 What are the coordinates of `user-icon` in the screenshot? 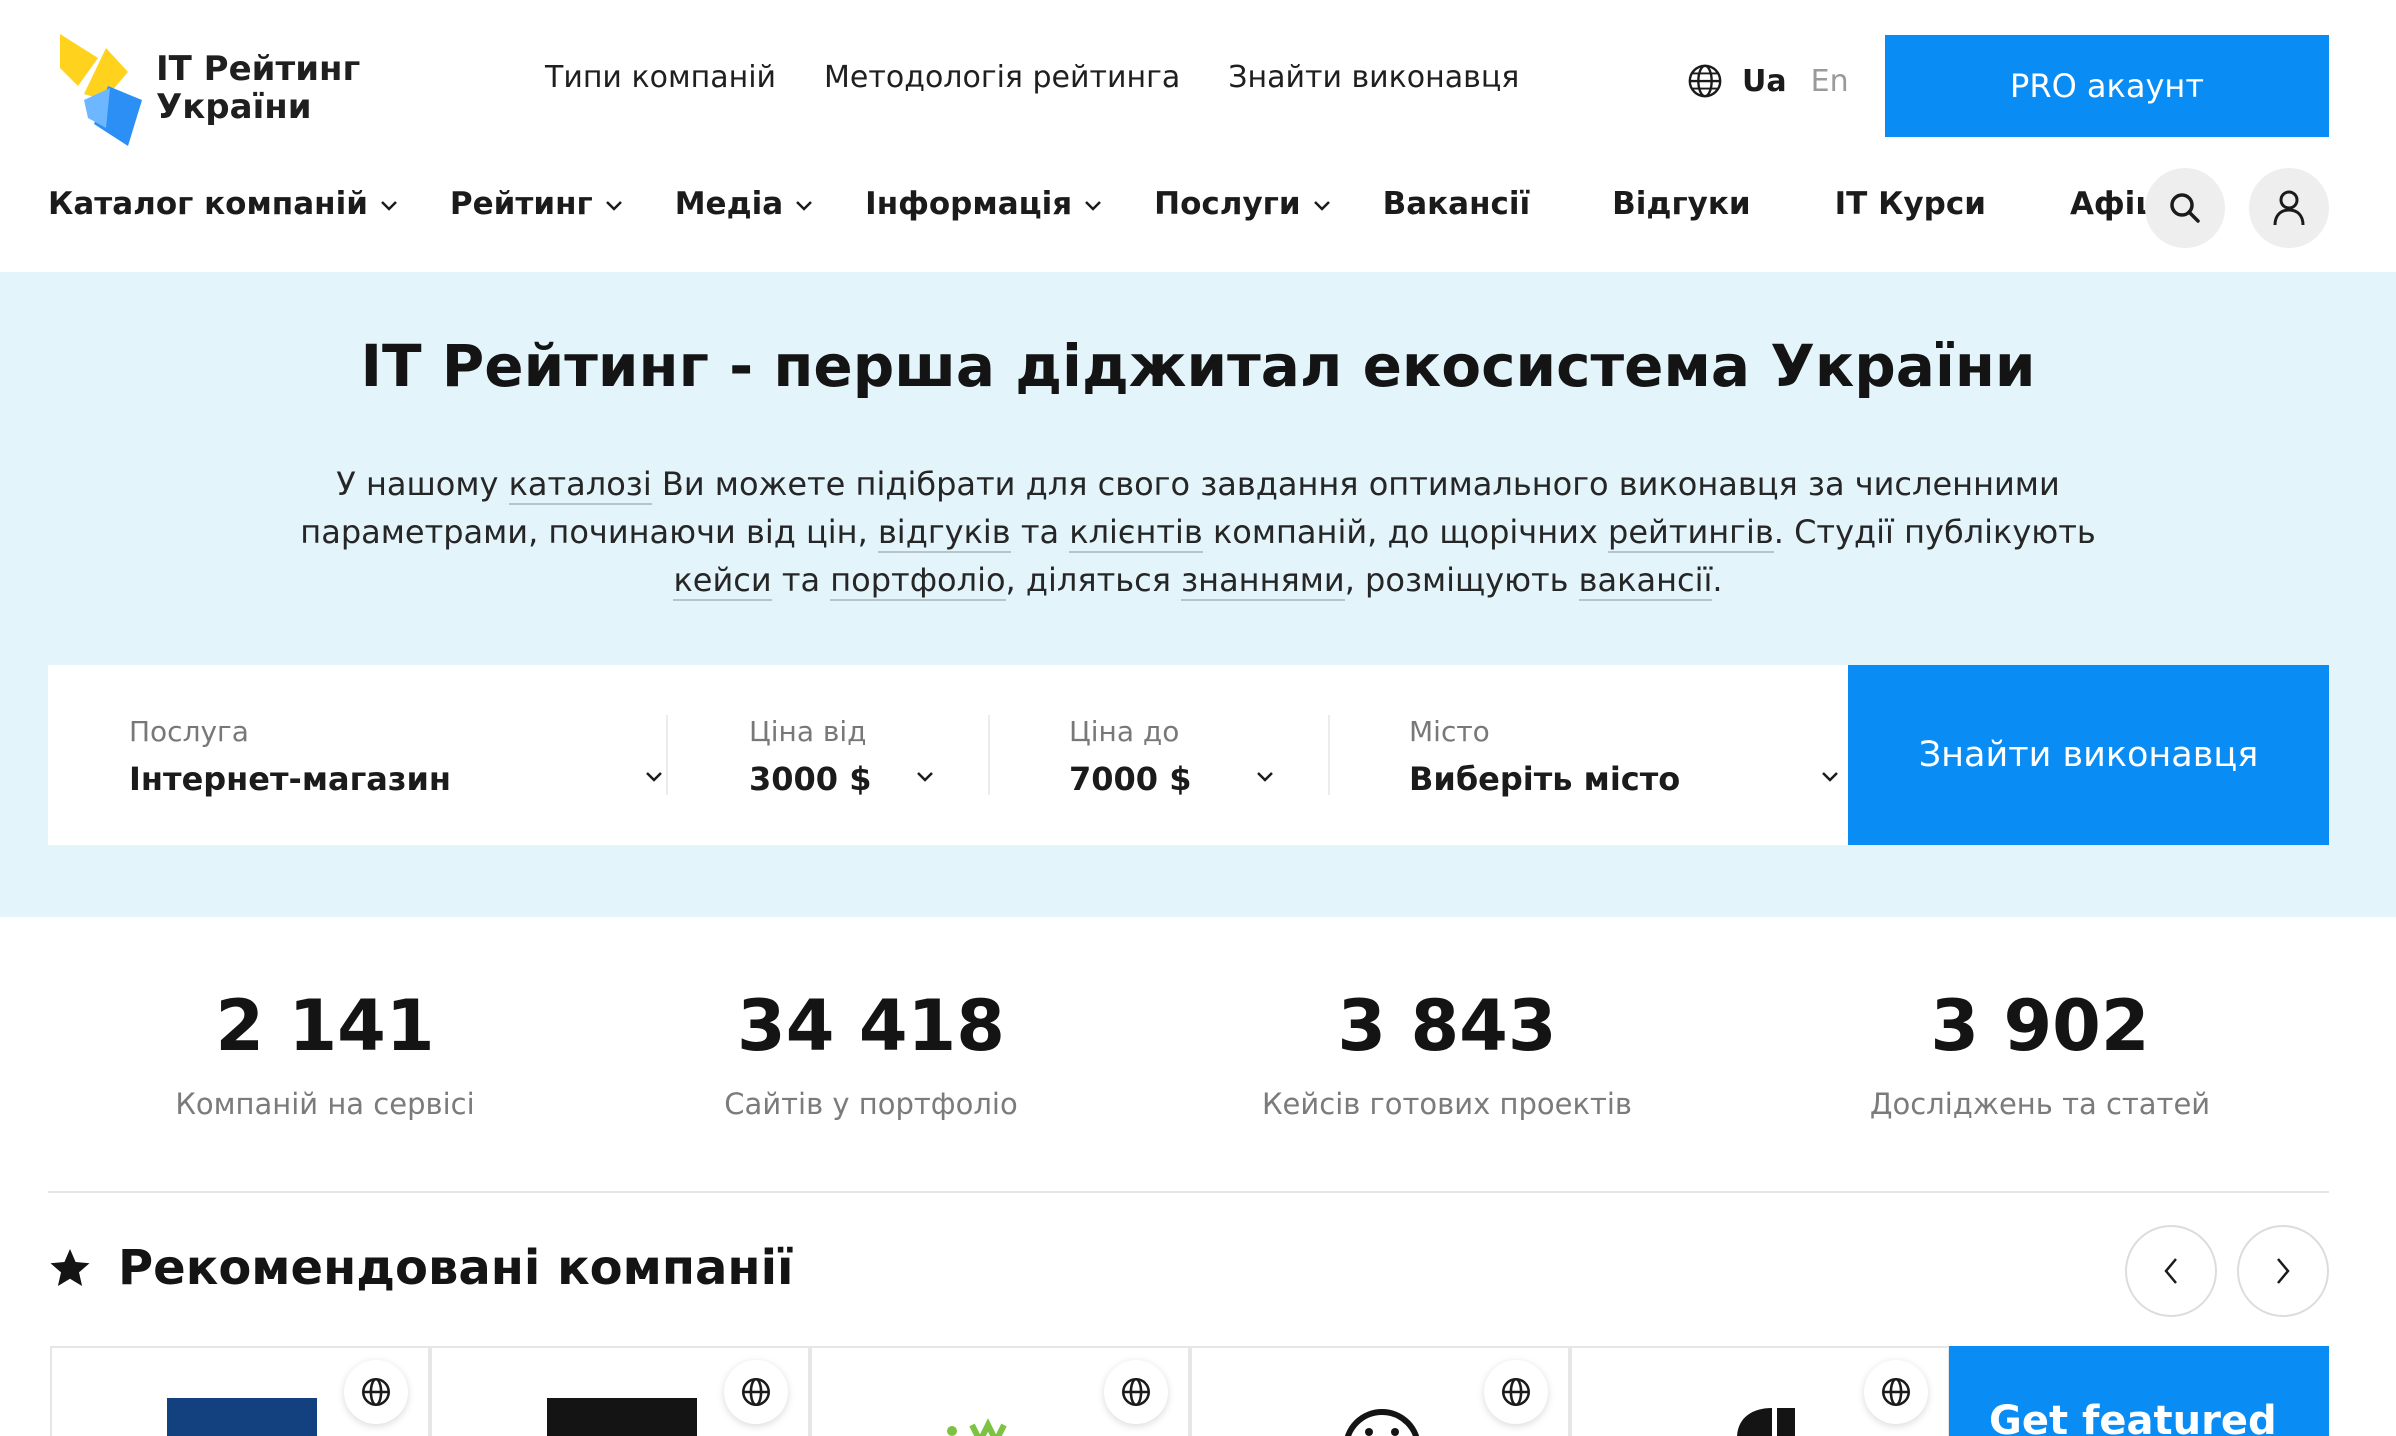 It's located at (2289, 208).